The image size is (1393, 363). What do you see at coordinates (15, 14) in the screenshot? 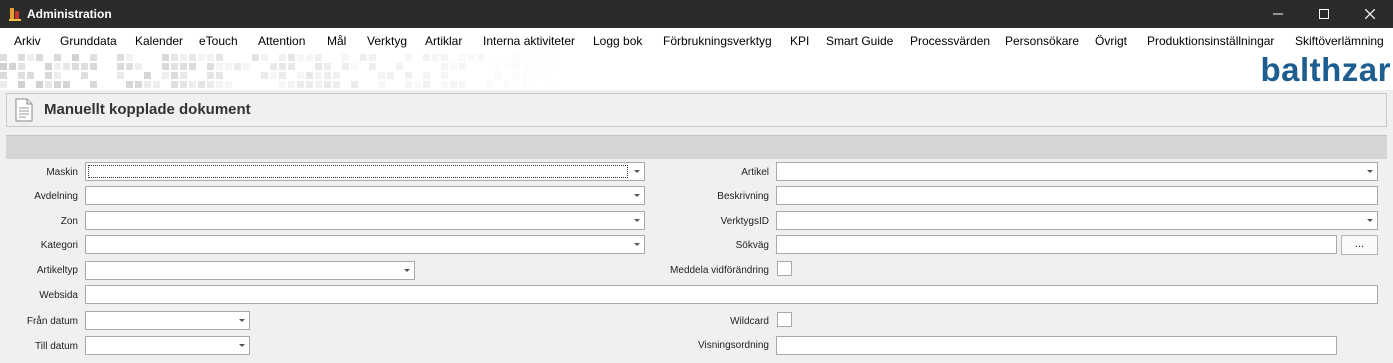
I see `balthzar-app-icon` at bounding box center [15, 14].